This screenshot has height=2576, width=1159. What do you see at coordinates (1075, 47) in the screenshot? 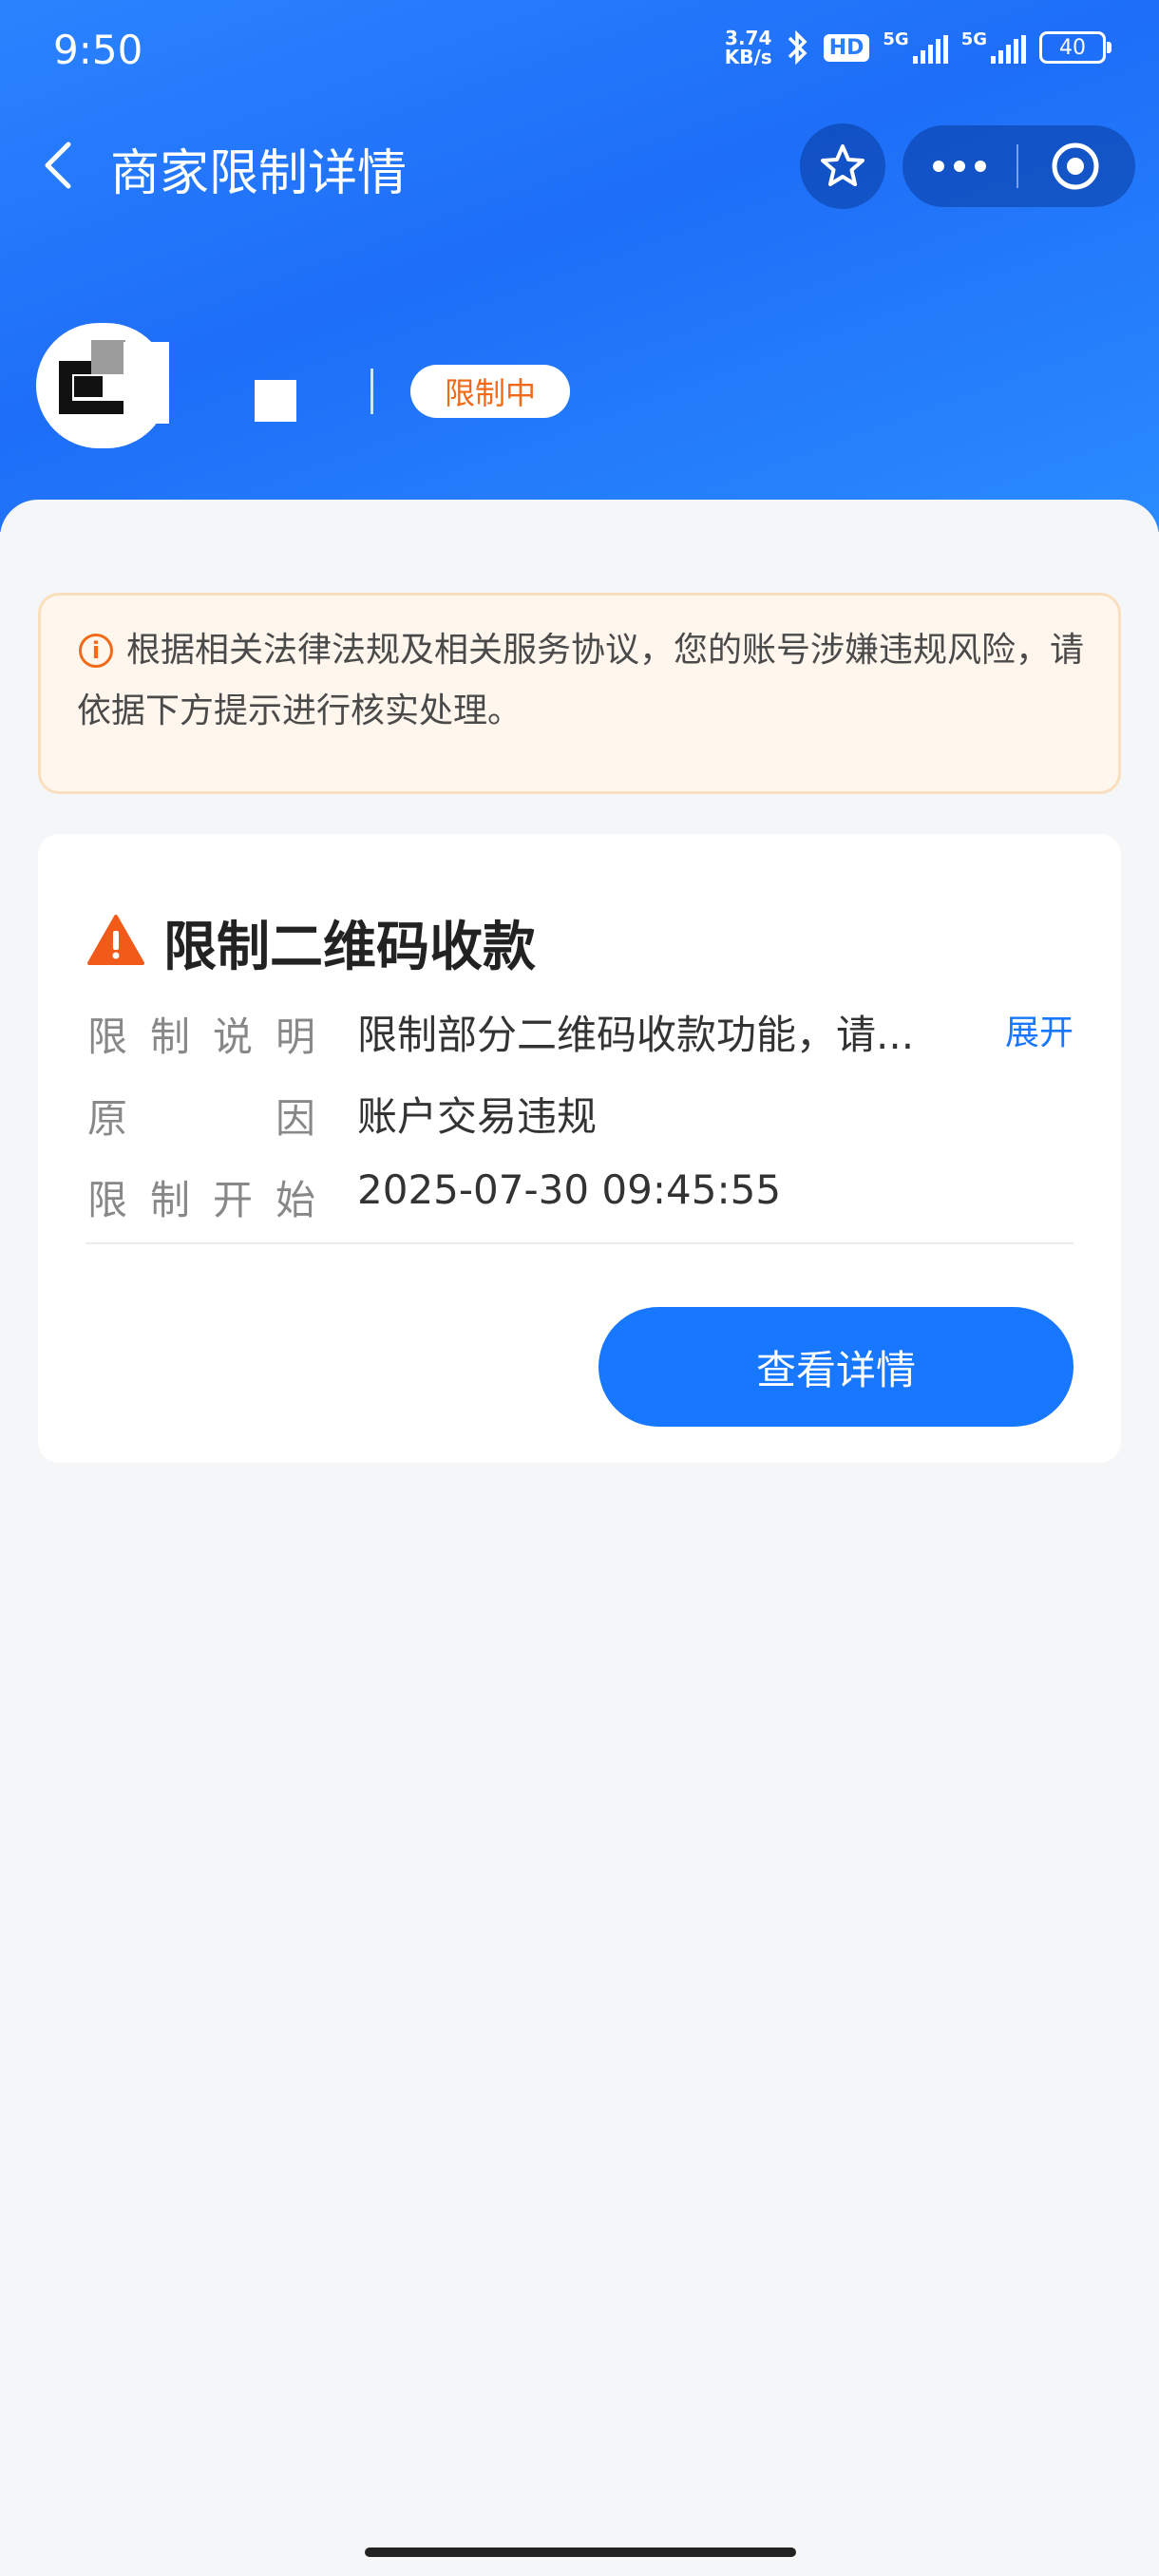
I see `battery-icon: 40` at bounding box center [1075, 47].